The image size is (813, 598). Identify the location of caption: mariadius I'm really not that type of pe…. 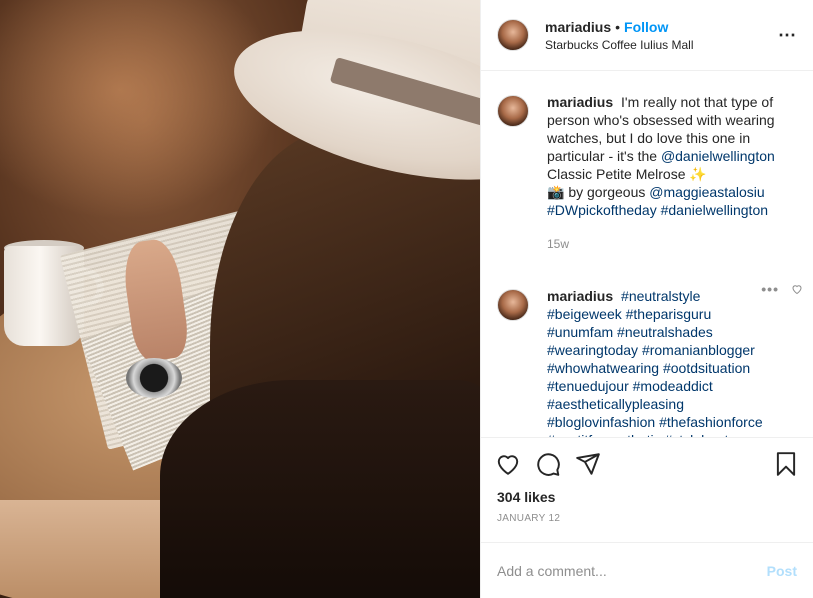
(647, 162).